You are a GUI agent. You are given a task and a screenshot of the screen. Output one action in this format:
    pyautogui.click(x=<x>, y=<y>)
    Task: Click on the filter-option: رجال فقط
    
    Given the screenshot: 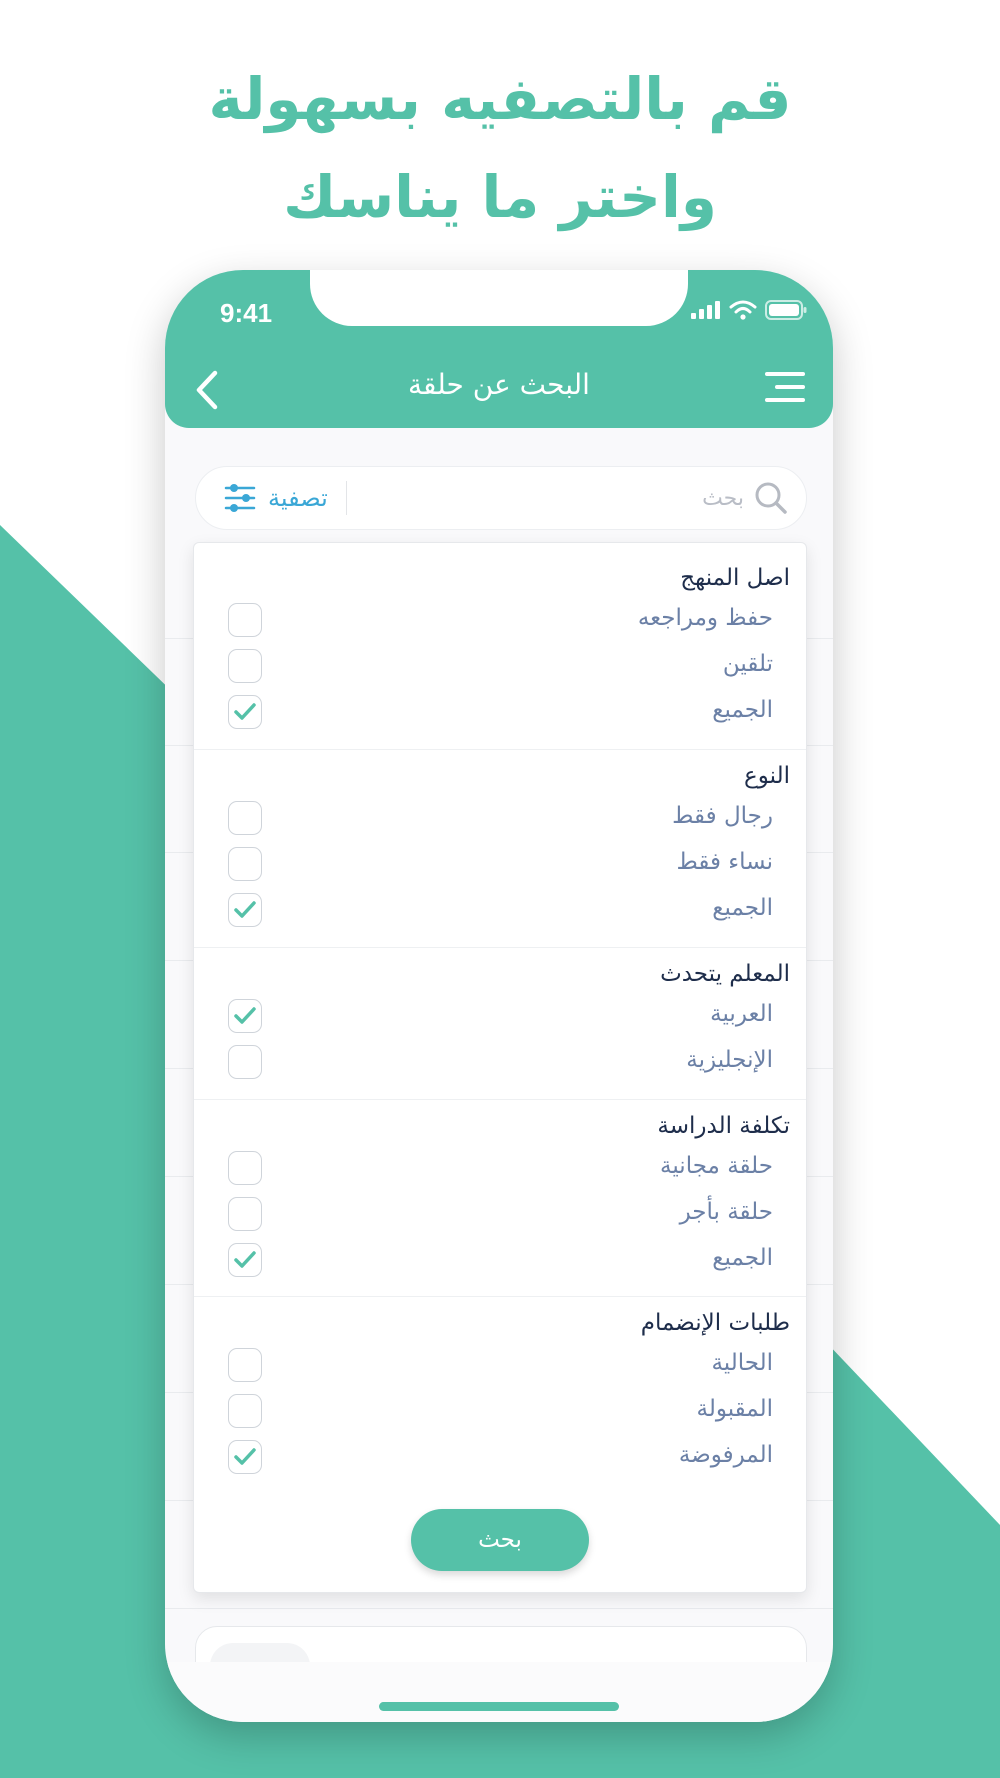 What is the action you would take?
    pyautogui.click(x=500, y=819)
    